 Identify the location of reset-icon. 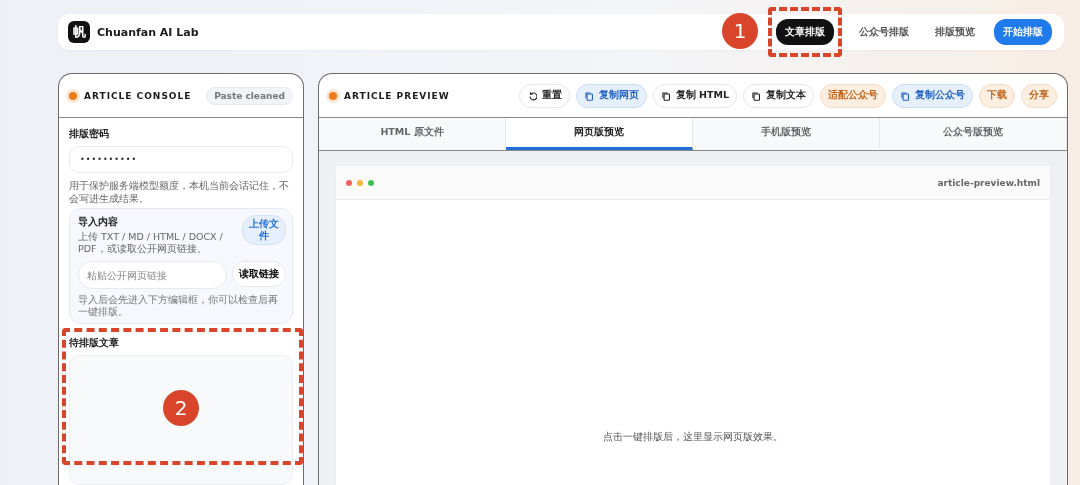
(531, 95).